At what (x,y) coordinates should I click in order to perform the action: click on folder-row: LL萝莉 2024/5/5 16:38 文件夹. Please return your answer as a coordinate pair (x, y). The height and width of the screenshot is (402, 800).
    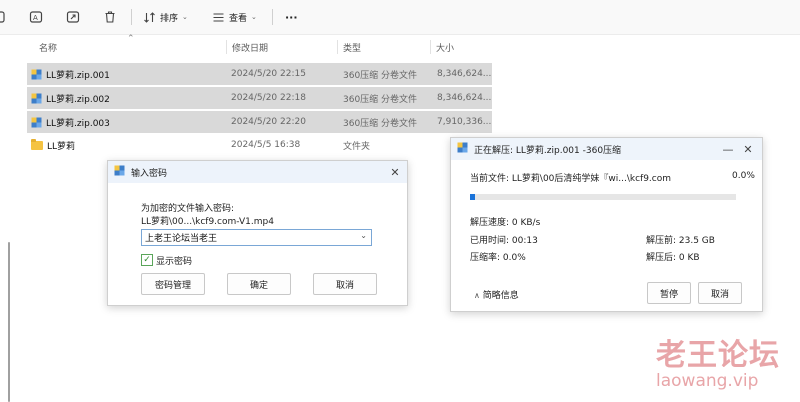
    Looking at the image, I should click on (259, 145).